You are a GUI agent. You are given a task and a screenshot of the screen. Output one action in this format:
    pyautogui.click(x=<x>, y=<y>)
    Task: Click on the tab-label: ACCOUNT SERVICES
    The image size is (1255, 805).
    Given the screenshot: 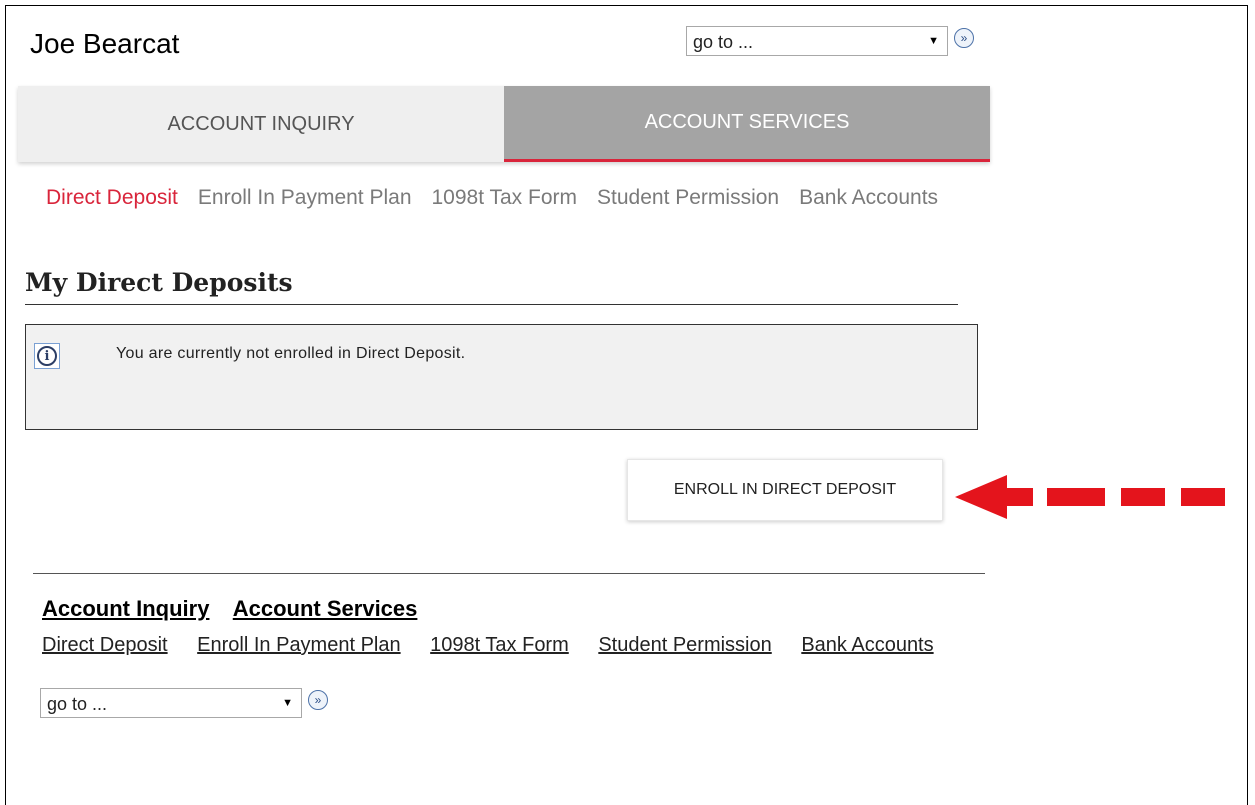 What is the action you would take?
    pyautogui.click(x=747, y=122)
    